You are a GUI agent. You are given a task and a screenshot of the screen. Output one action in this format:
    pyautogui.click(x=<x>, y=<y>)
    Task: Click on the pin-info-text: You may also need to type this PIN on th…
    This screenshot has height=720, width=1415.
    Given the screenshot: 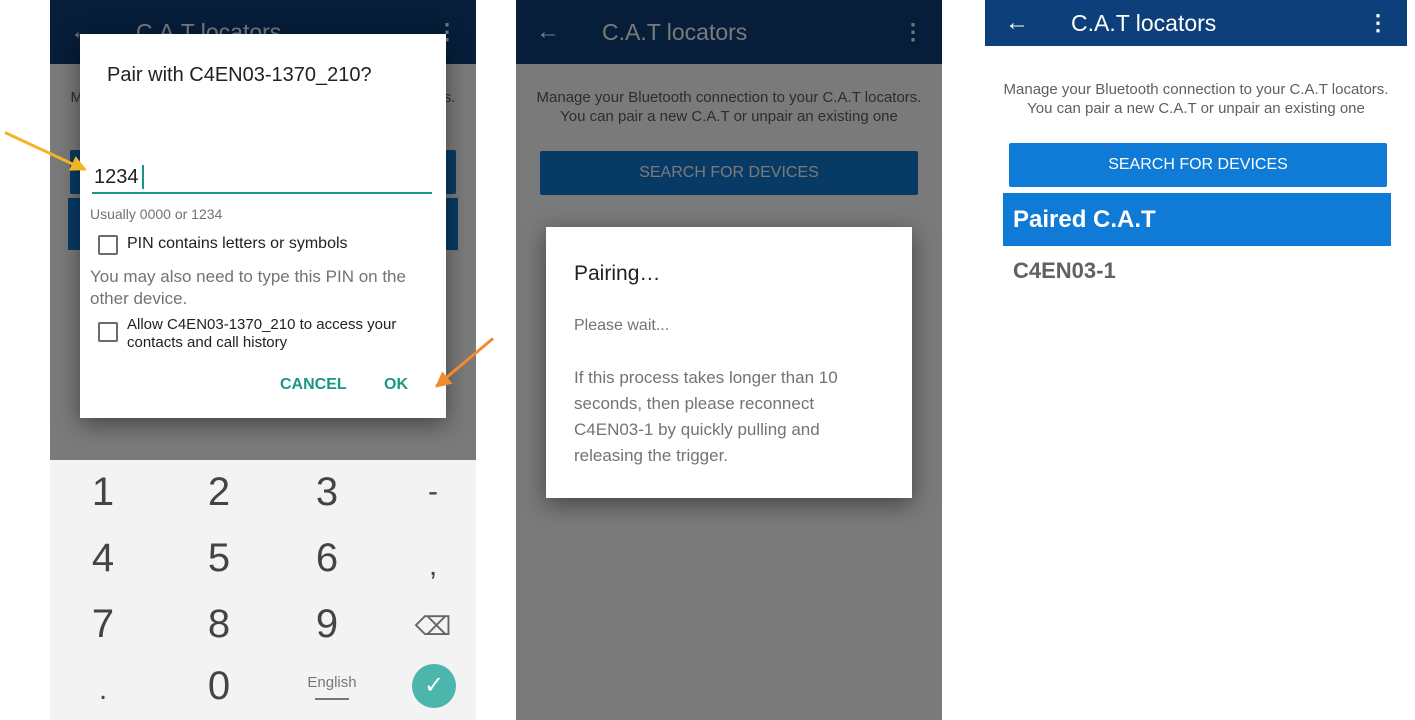 What is the action you would take?
    pyautogui.click(x=248, y=287)
    